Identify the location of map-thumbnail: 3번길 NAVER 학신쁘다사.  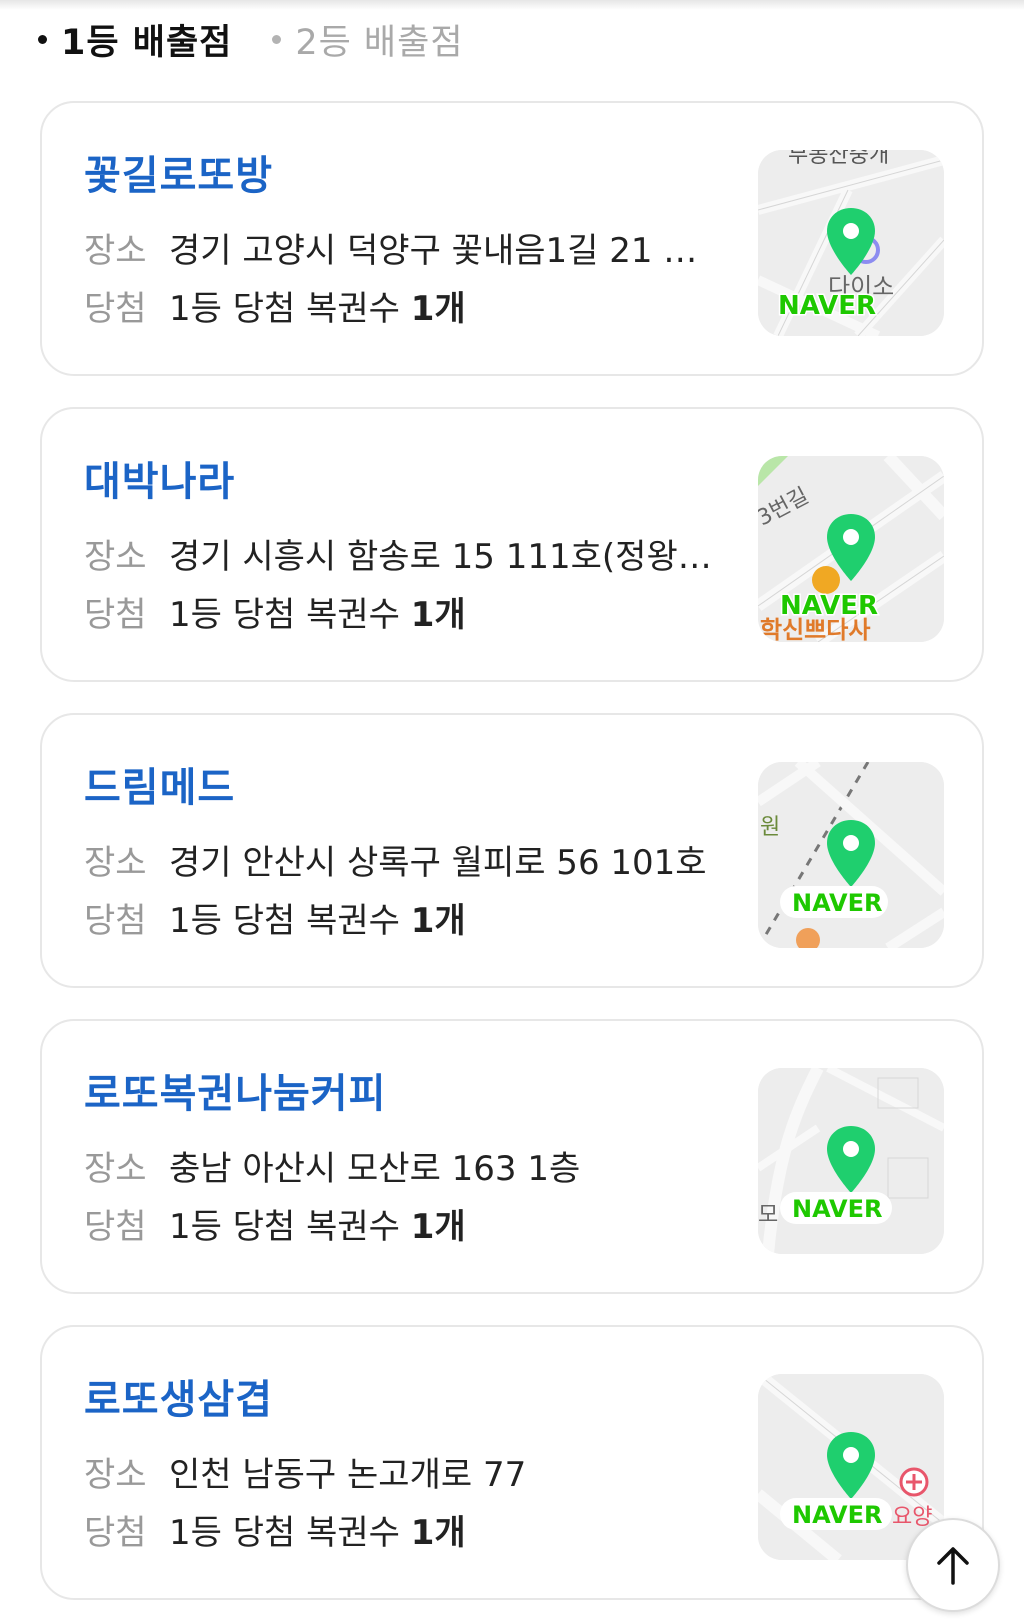
(851, 549).